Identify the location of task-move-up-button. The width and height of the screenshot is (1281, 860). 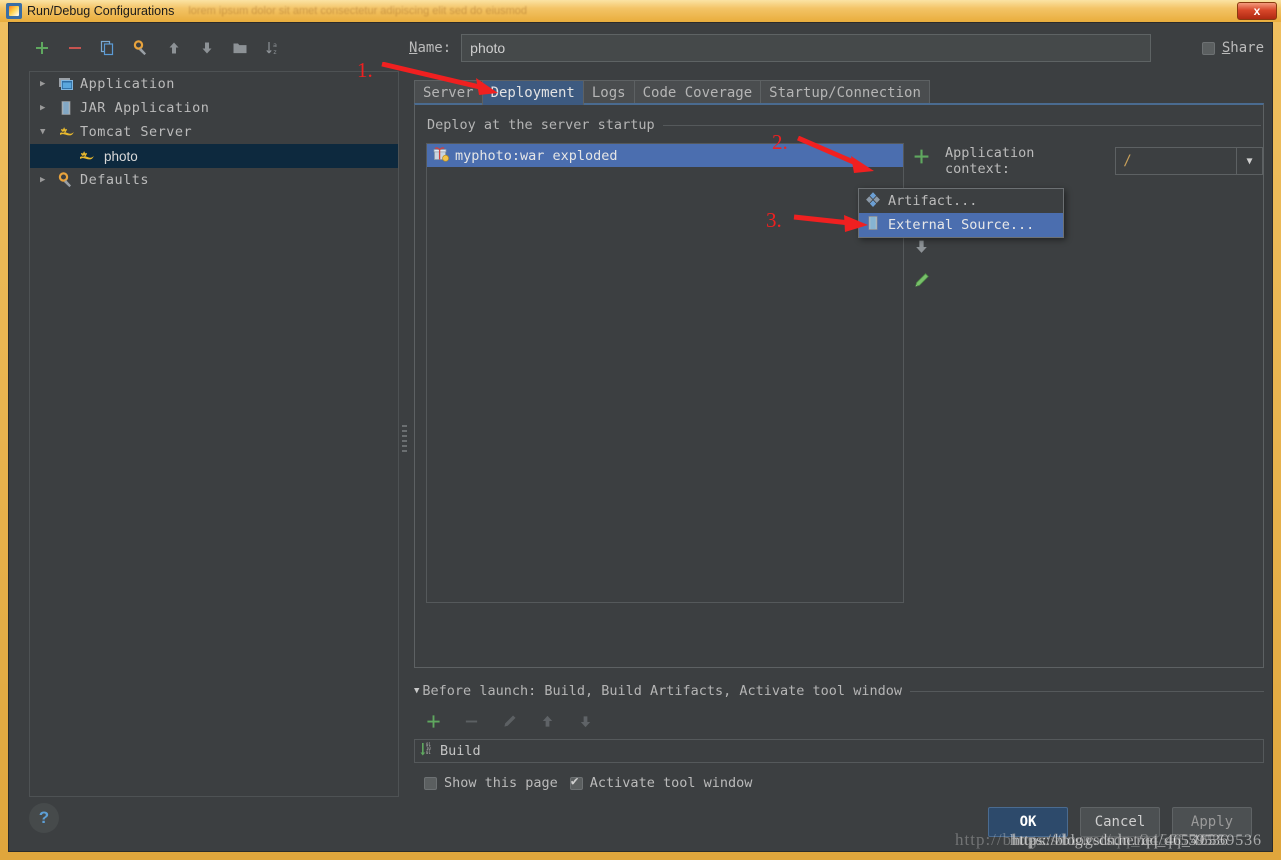
(547, 721).